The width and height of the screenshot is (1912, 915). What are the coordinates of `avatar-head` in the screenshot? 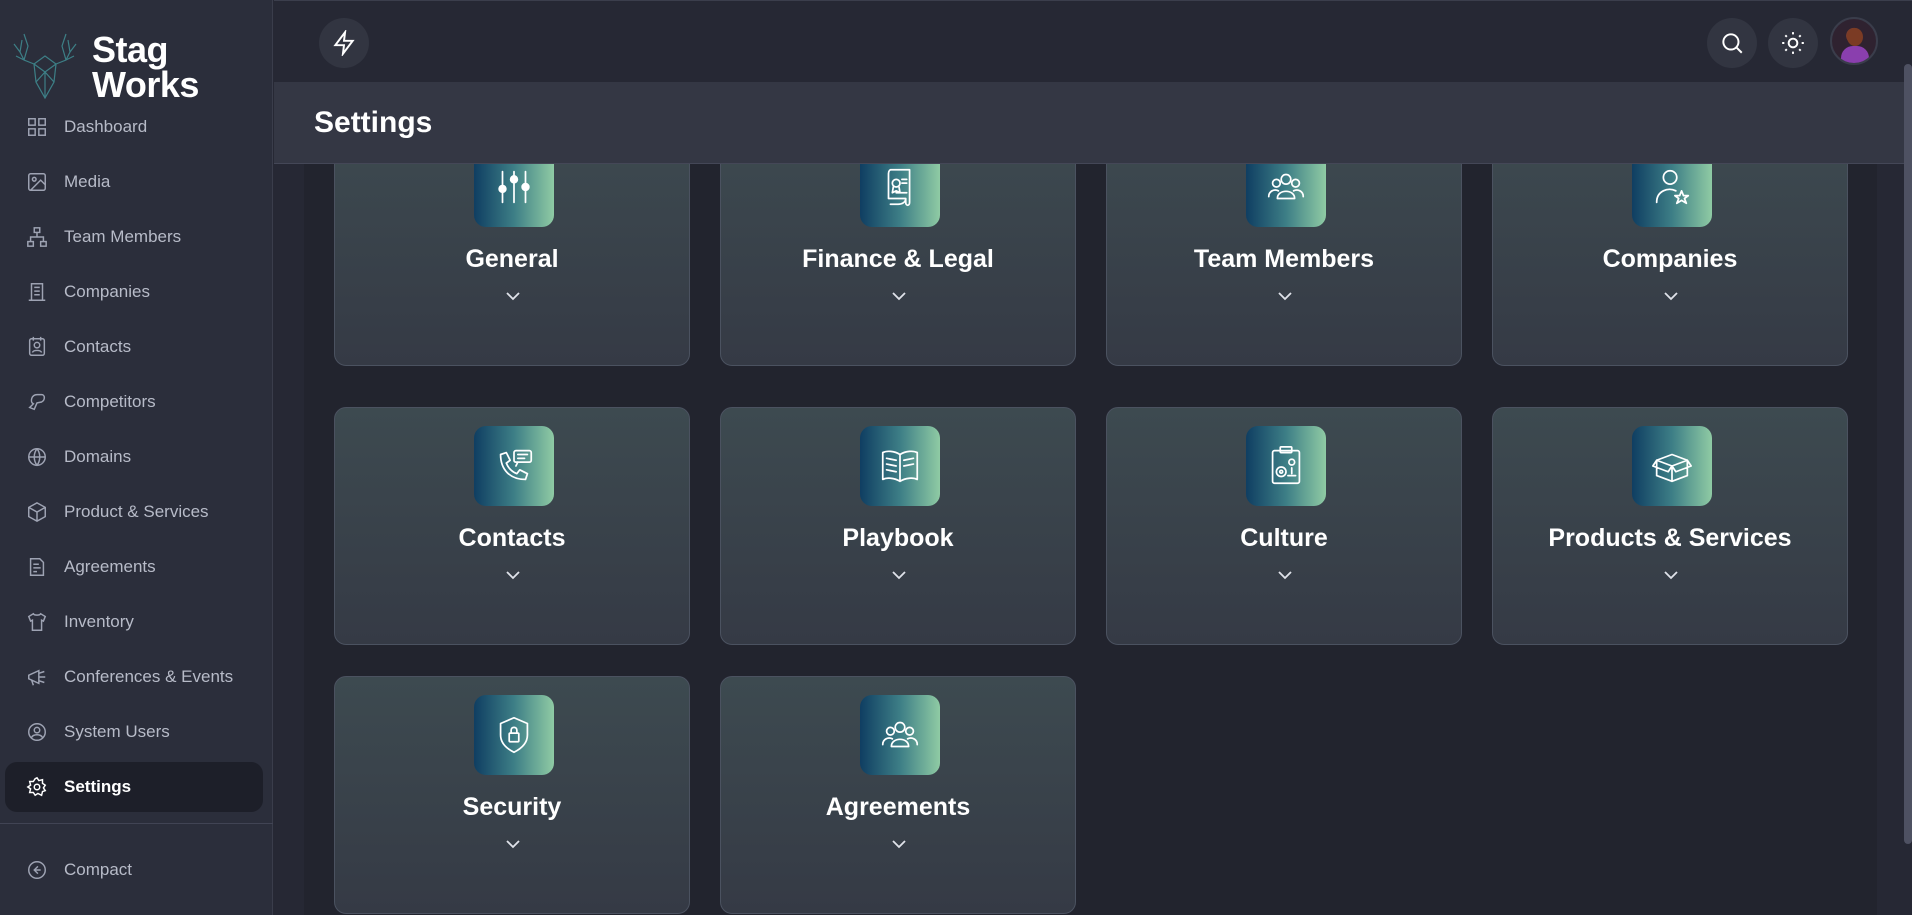 It's located at (1855, 37).